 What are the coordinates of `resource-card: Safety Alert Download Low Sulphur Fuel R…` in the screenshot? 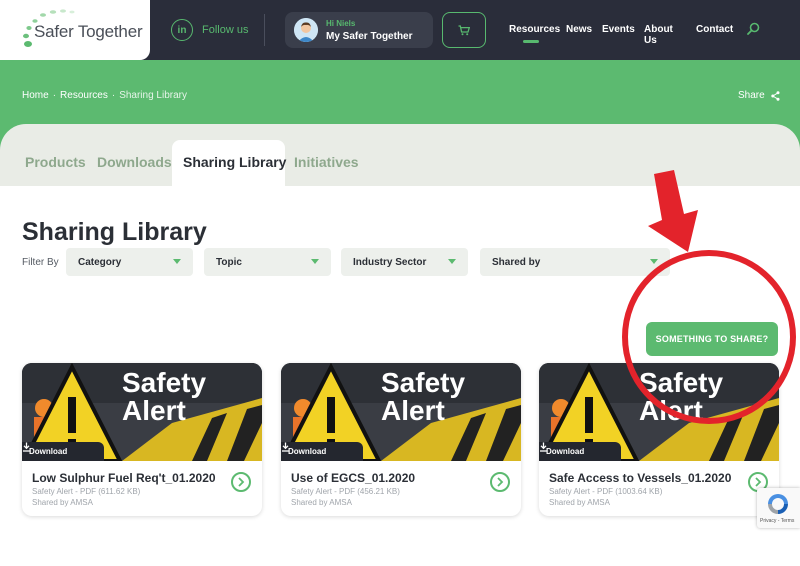 It's located at (142, 439).